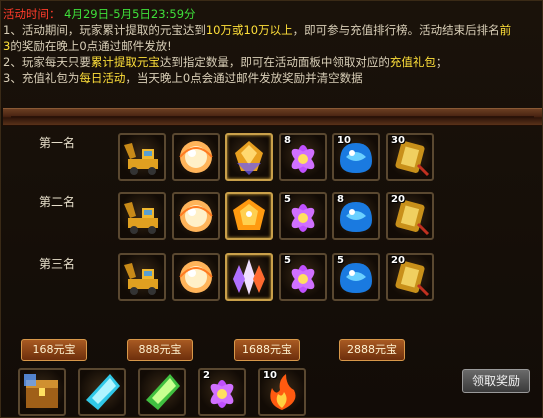 The image size is (543, 418). What do you see at coordinates (41, 78) in the screenshot?
I see `rule-3-prefix: 3、充值礼包为` at bounding box center [41, 78].